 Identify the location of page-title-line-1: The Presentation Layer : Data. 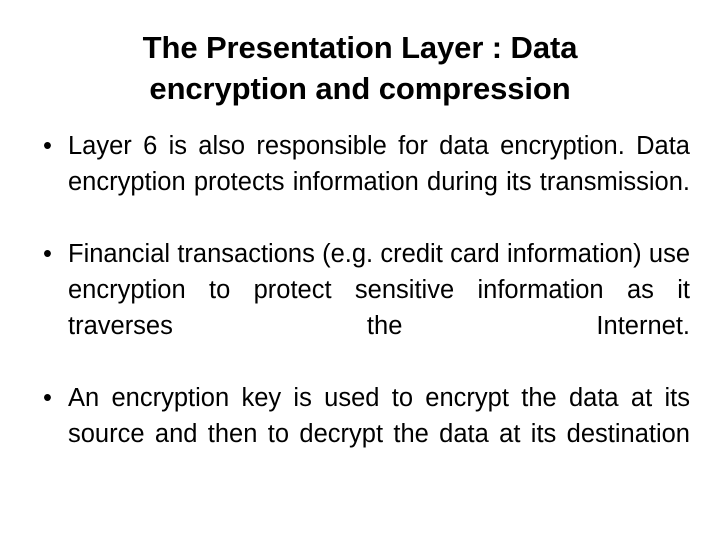
(360, 47).